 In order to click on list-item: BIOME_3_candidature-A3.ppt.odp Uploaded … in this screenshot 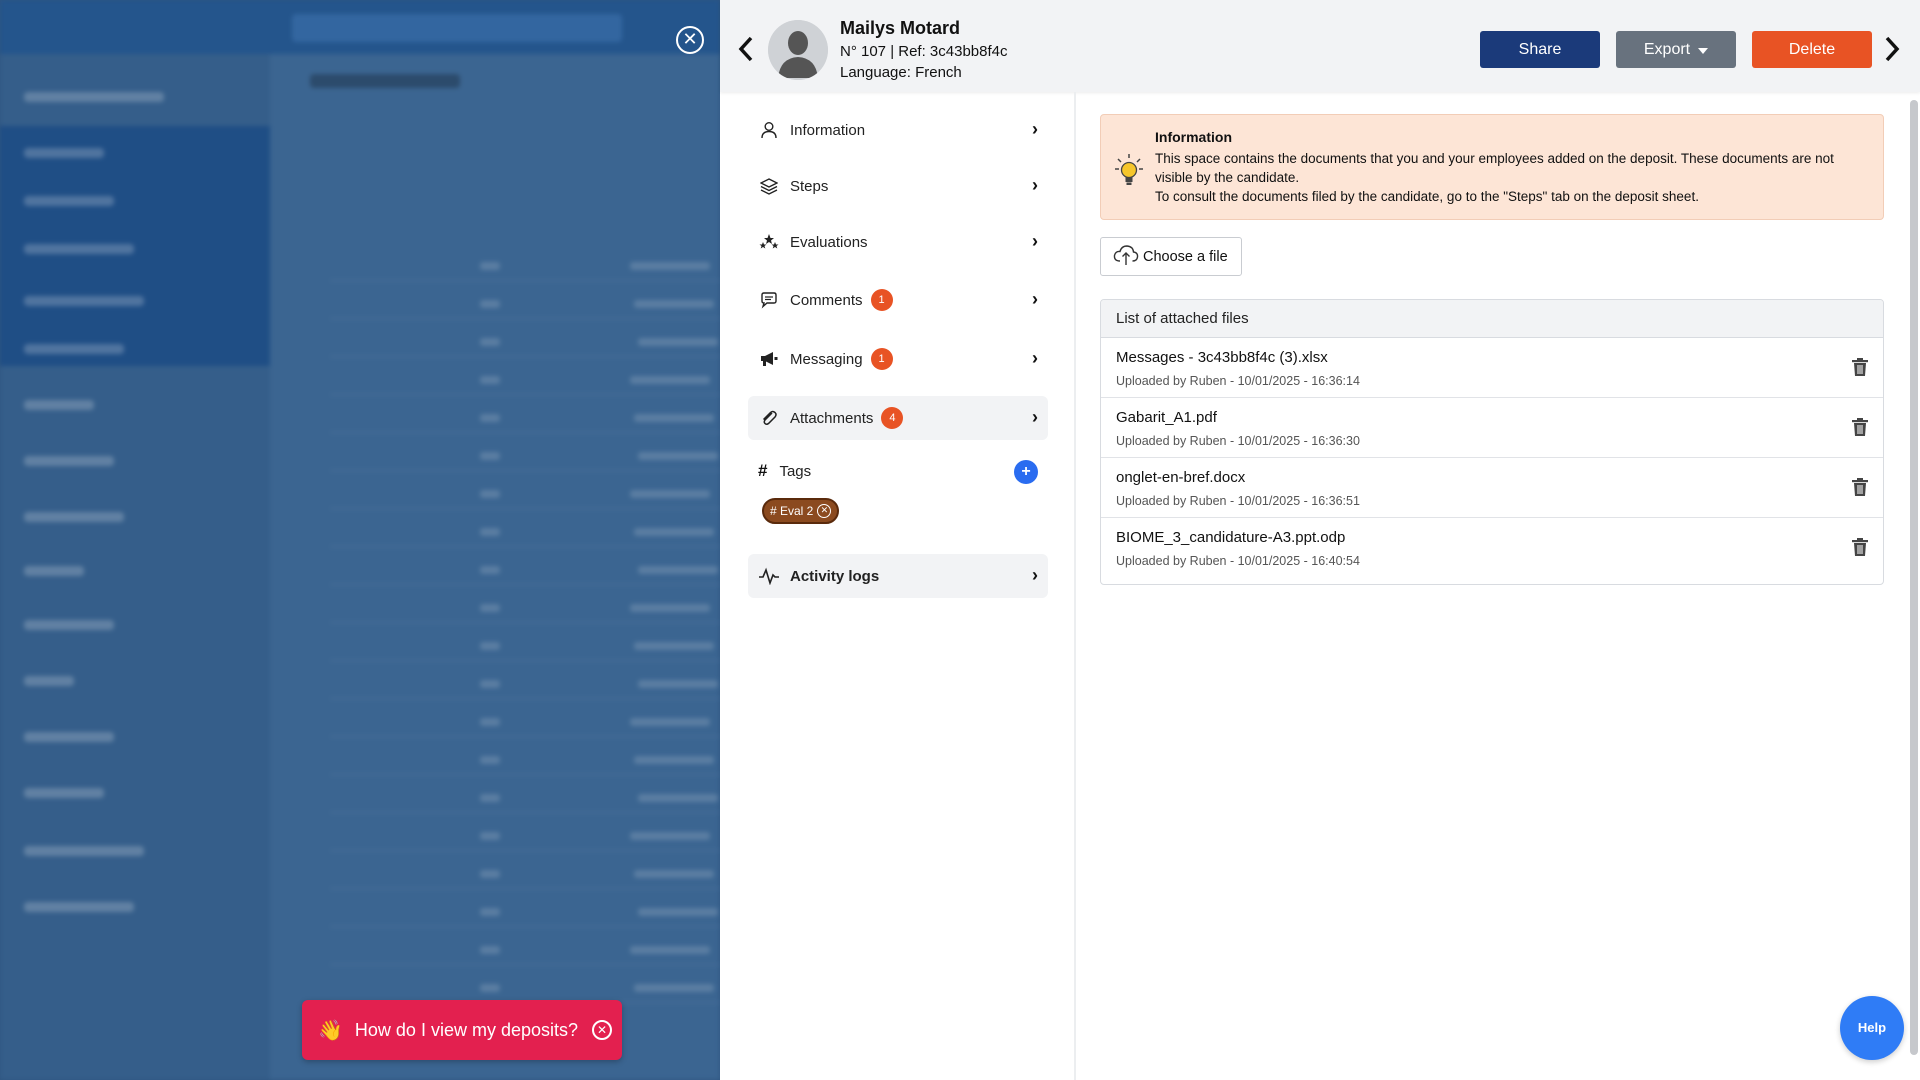, I will do `click(1492, 548)`.